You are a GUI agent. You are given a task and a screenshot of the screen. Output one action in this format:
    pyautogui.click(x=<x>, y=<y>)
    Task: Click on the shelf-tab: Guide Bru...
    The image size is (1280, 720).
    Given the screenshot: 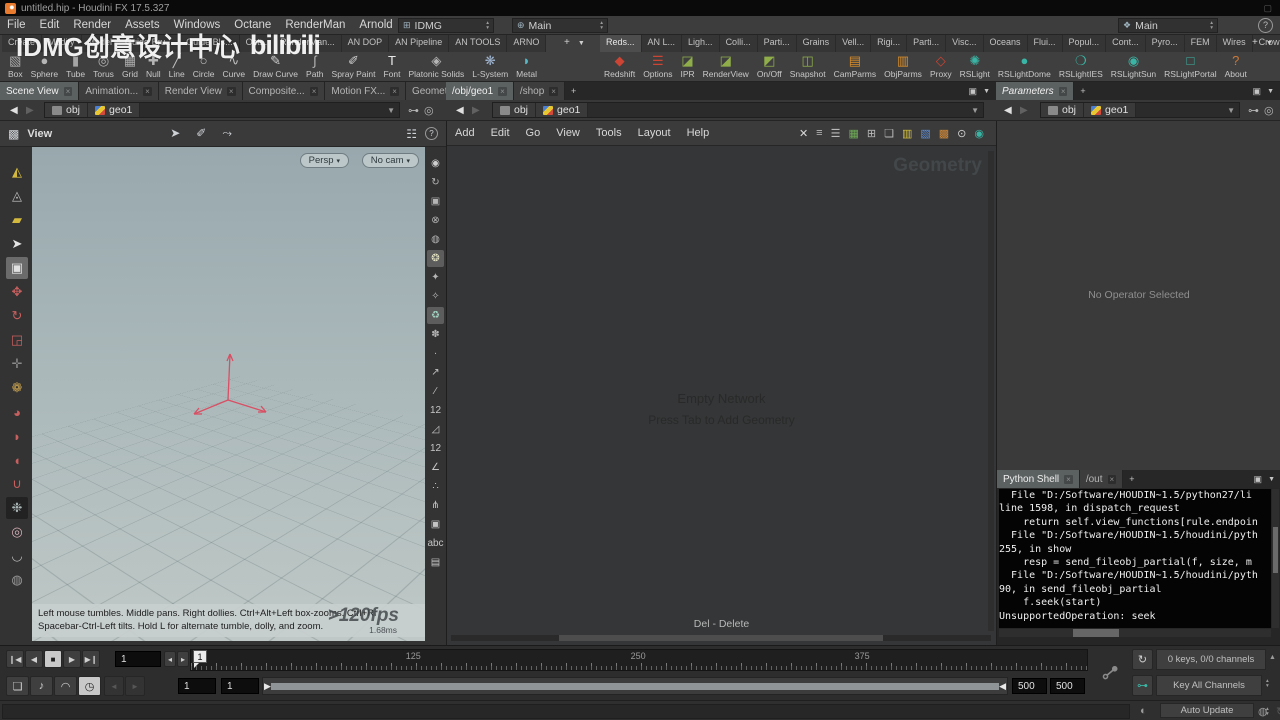 What is the action you would take?
    pyautogui.click(x=150, y=43)
    